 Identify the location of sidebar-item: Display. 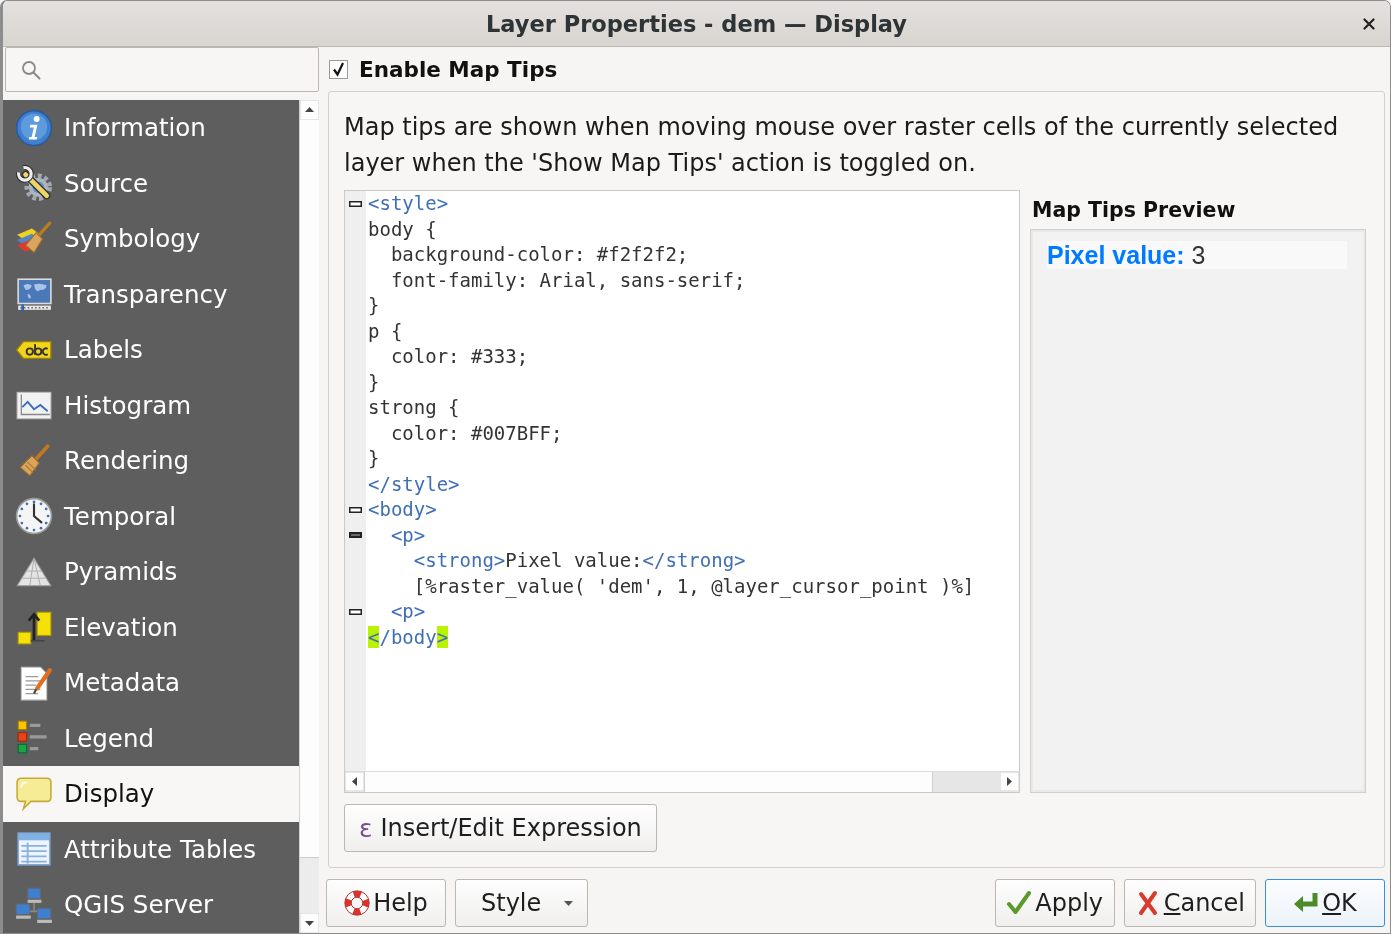
(151, 794).